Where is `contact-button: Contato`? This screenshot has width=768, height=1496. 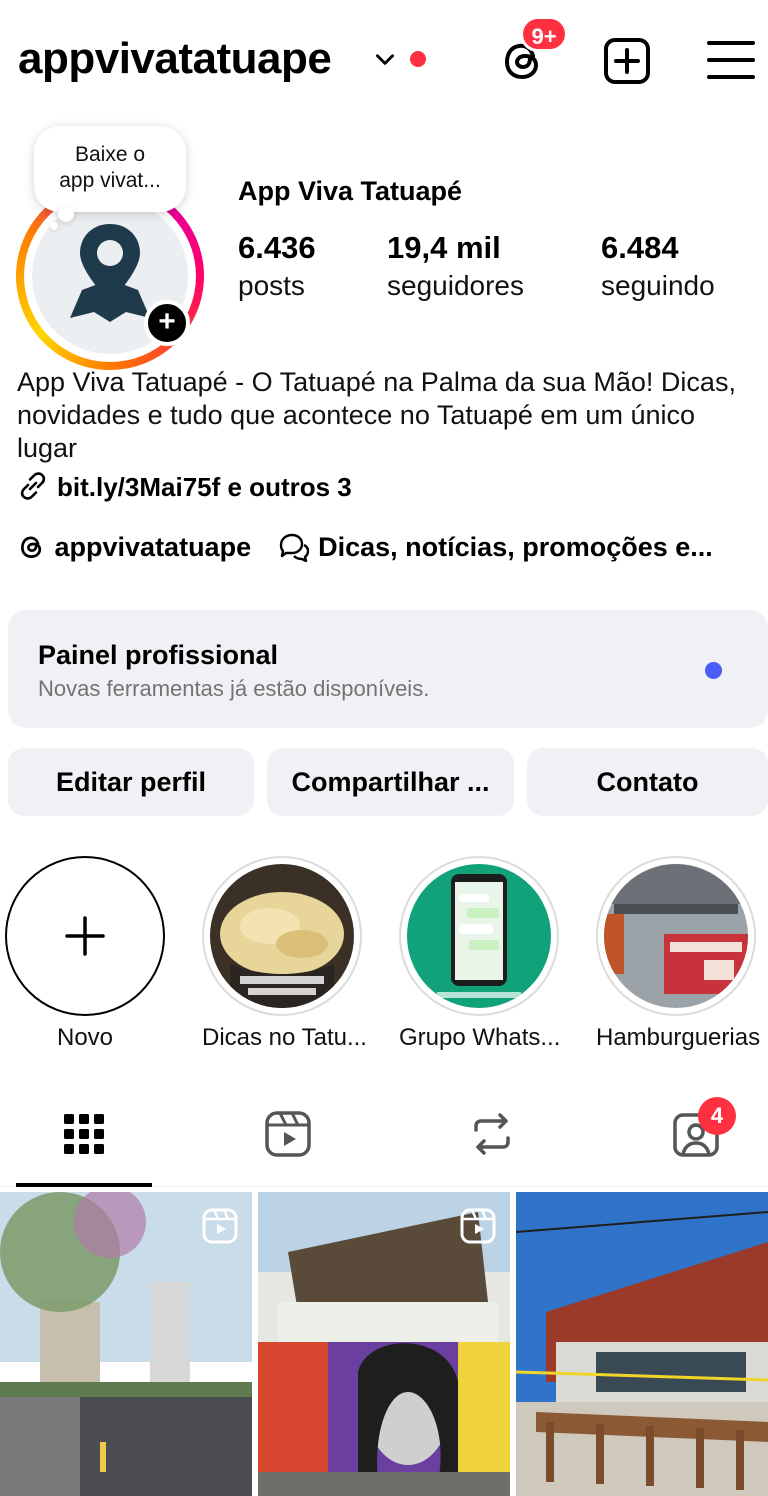 contact-button: Contato is located at coordinates (647, 782).